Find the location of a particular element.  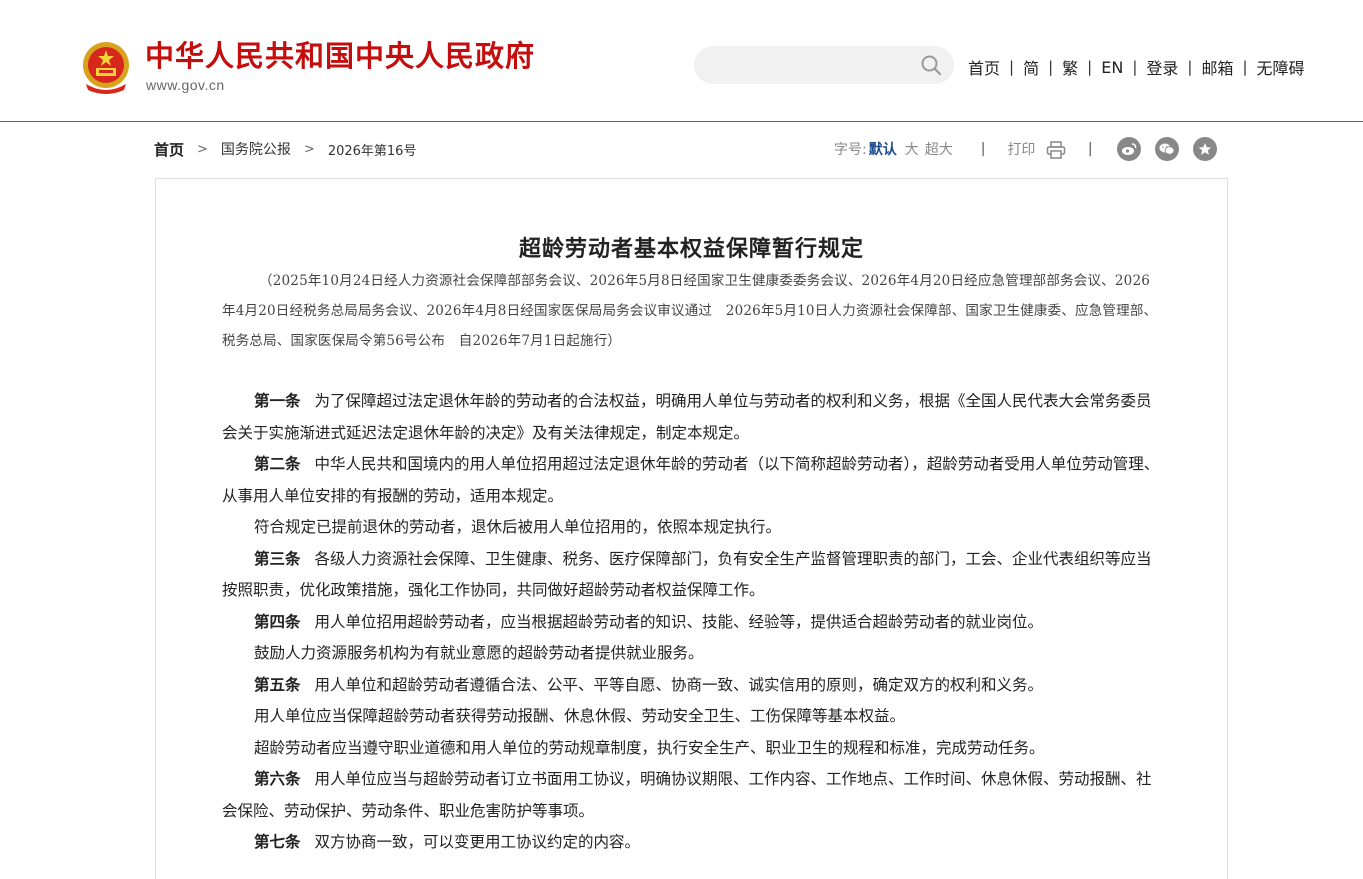

article-paragraph: 符合规定已提前退休的劳动者，退休后被用人单位招用的，依照本规定执行。 is located at coordinates (692, 528).